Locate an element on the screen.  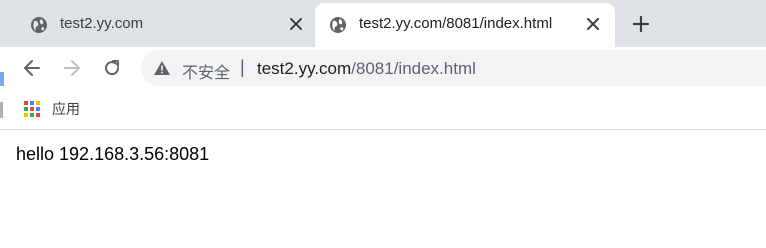
plus-icon is located at coordinates (641, 24).